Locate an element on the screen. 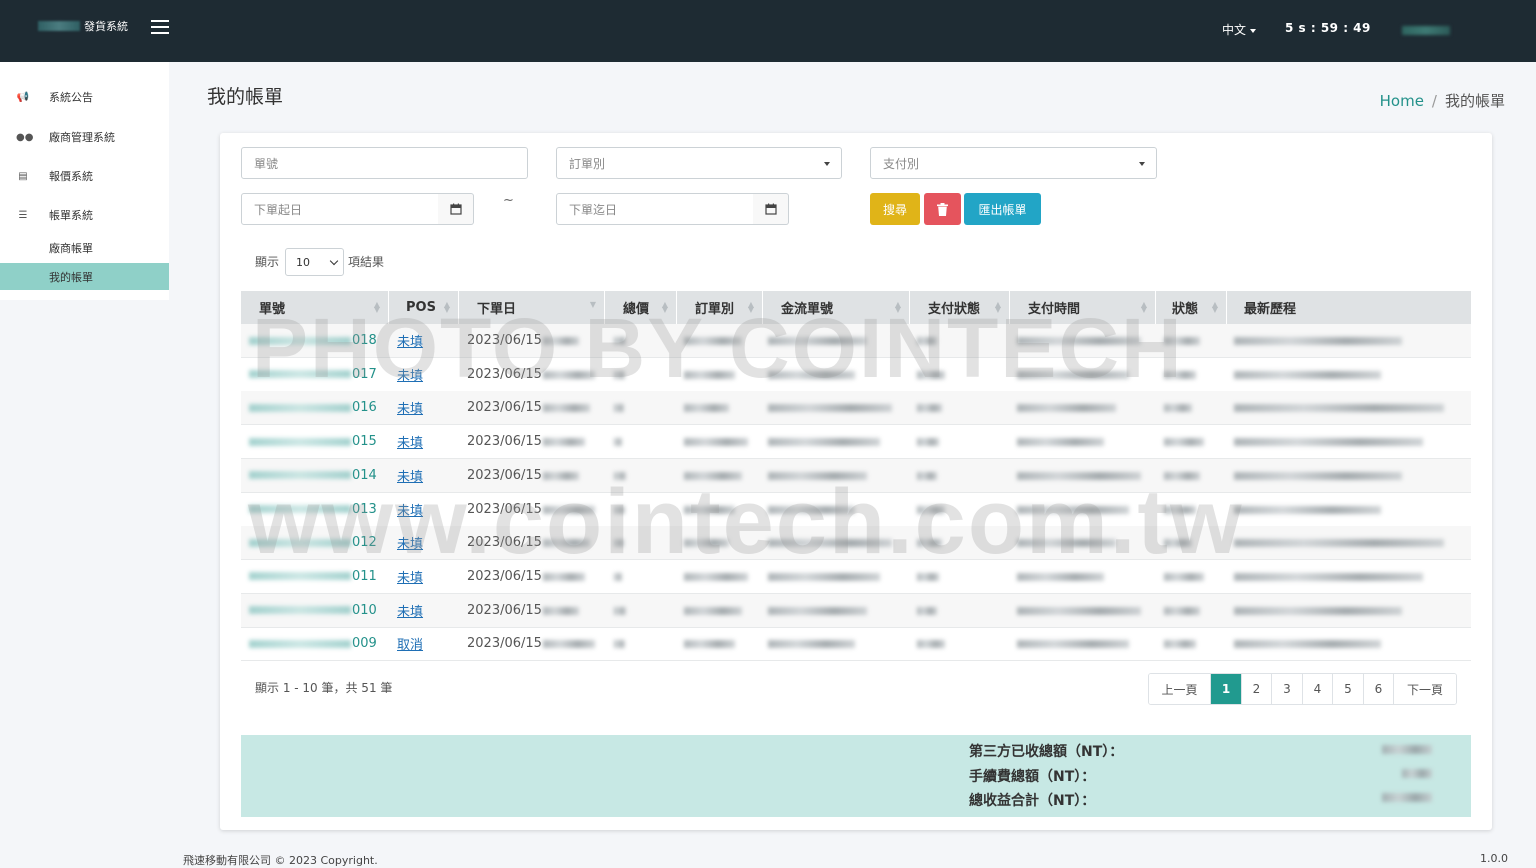 This screenshot has height=868, width=1536. sort-icon: ▲ ▼ is located at coordinates (664, 307).